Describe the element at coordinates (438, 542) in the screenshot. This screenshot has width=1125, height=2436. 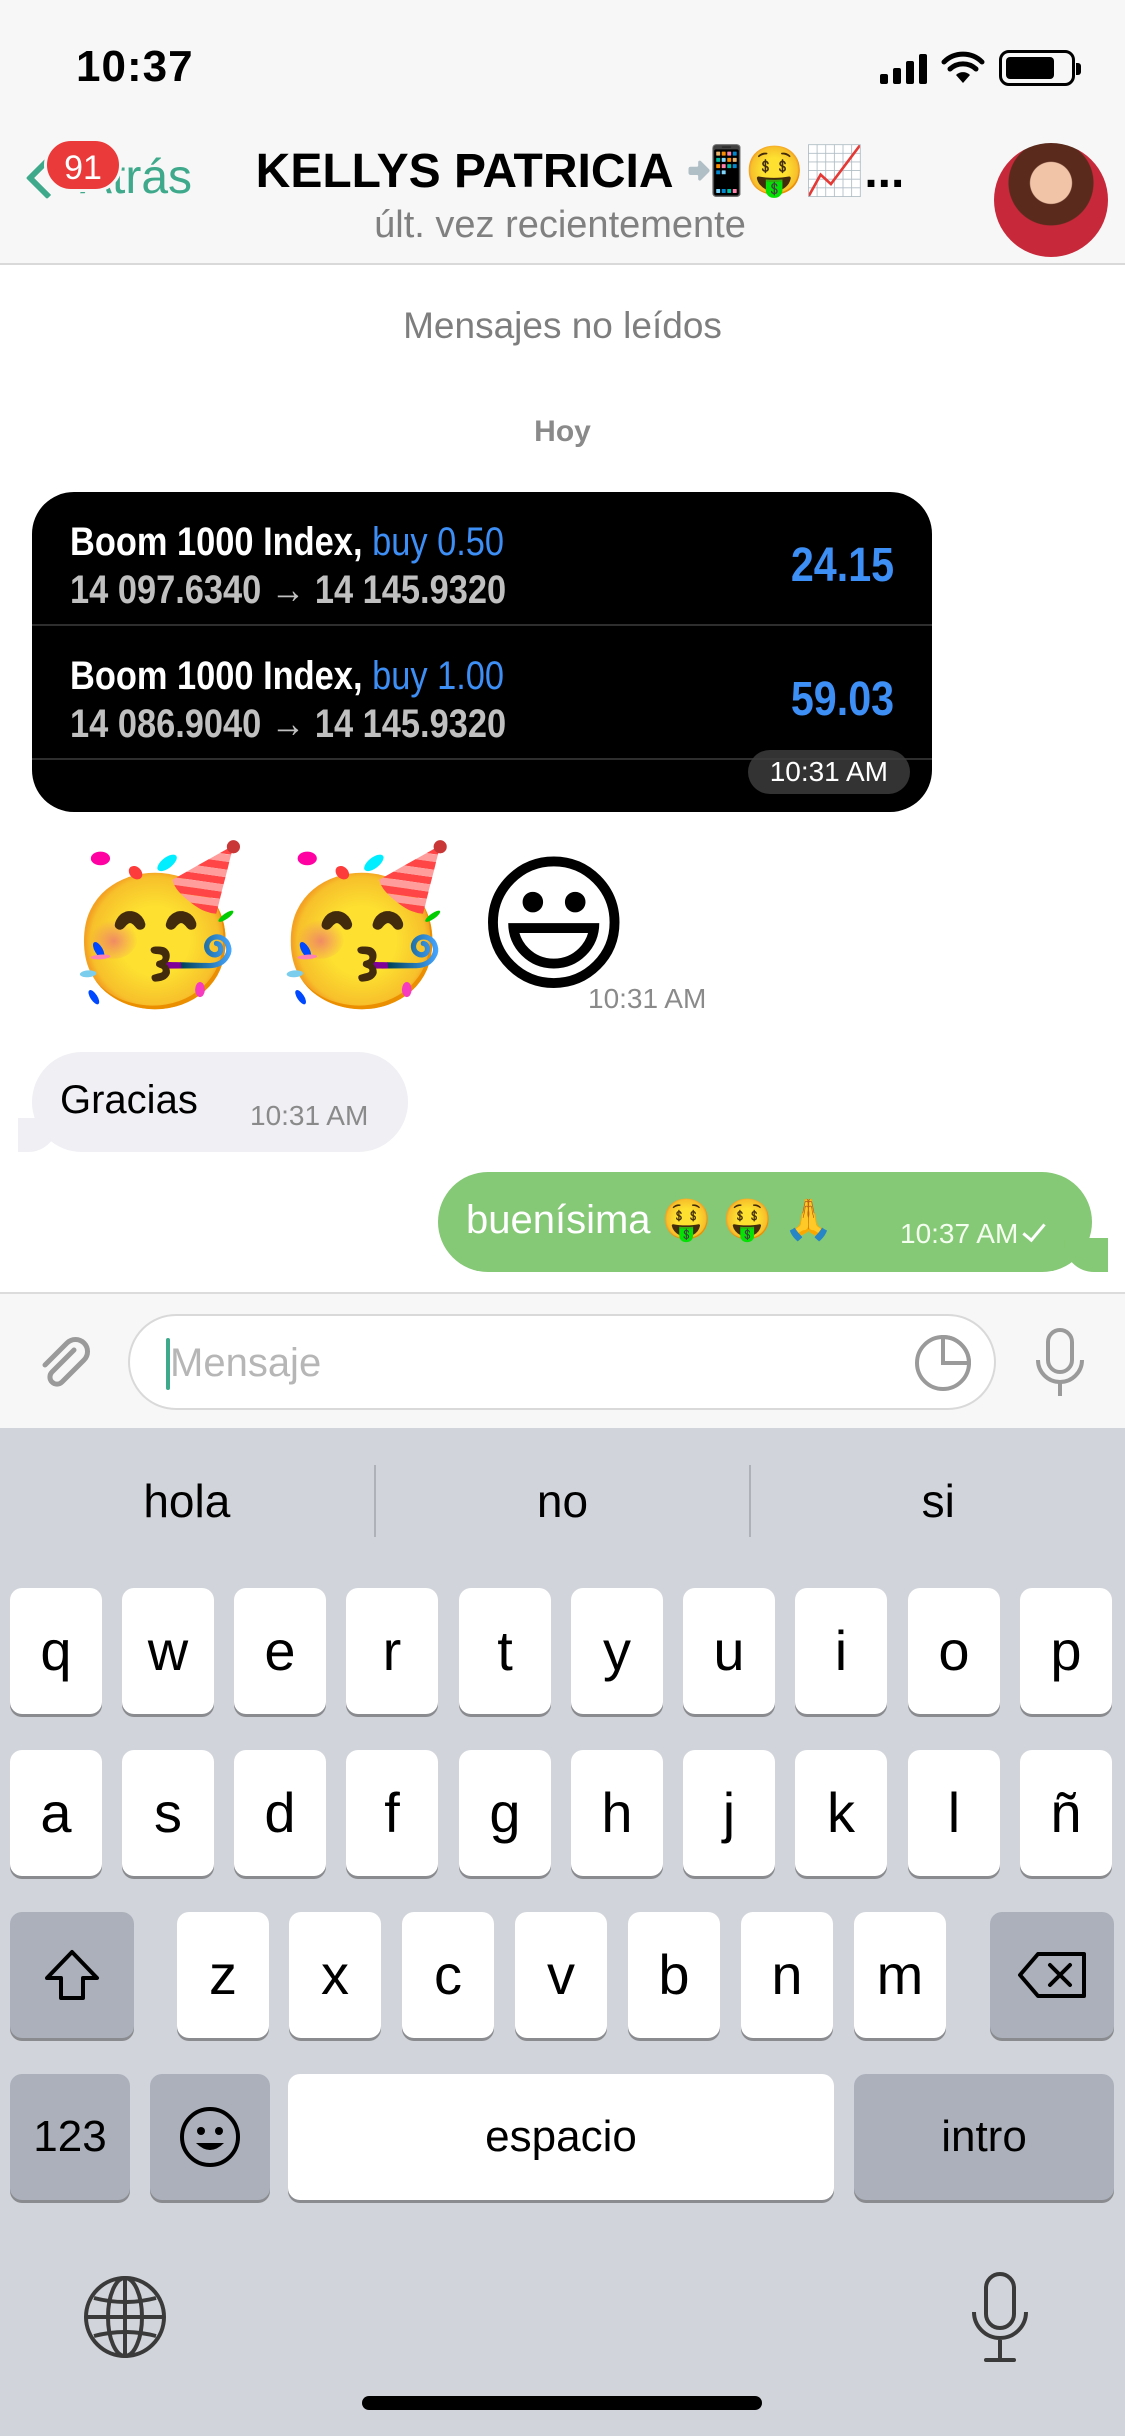
I see `trade-action: buy 0.50` at that location.